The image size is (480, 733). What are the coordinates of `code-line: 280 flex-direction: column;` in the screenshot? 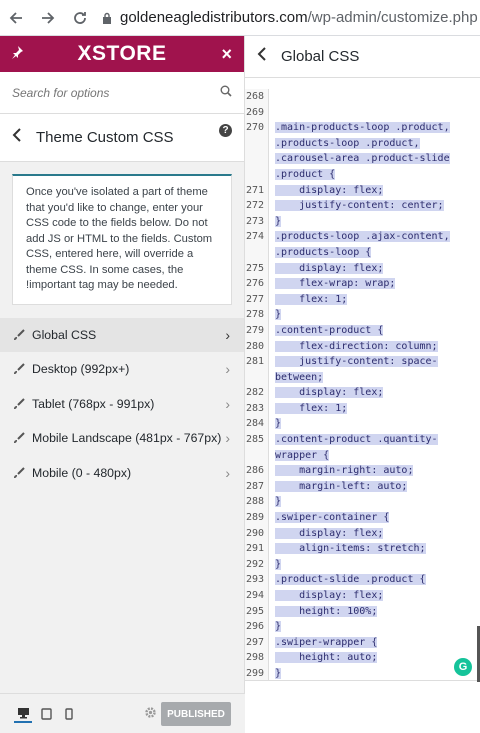 It's located at (362, 346).